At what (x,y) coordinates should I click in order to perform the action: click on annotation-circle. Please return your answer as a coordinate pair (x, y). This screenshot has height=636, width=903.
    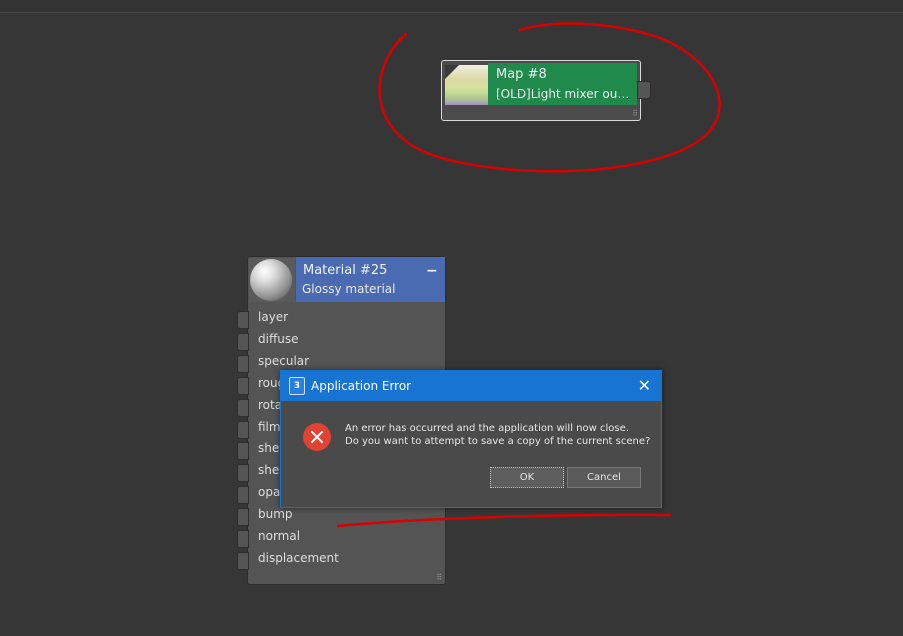
    Looking at the image, I should click on (549, 97).